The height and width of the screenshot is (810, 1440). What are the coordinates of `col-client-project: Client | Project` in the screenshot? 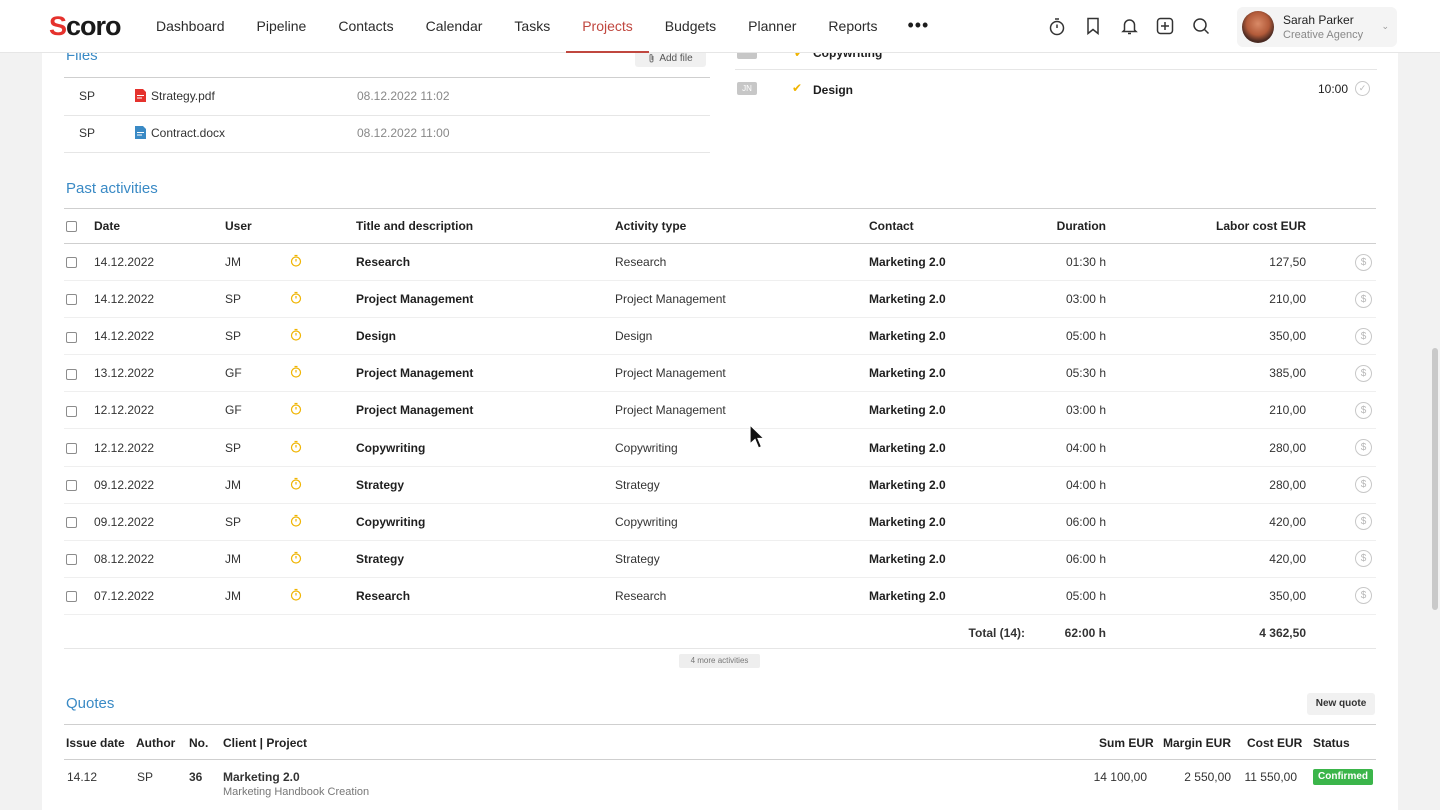 It's located at (265, 743).